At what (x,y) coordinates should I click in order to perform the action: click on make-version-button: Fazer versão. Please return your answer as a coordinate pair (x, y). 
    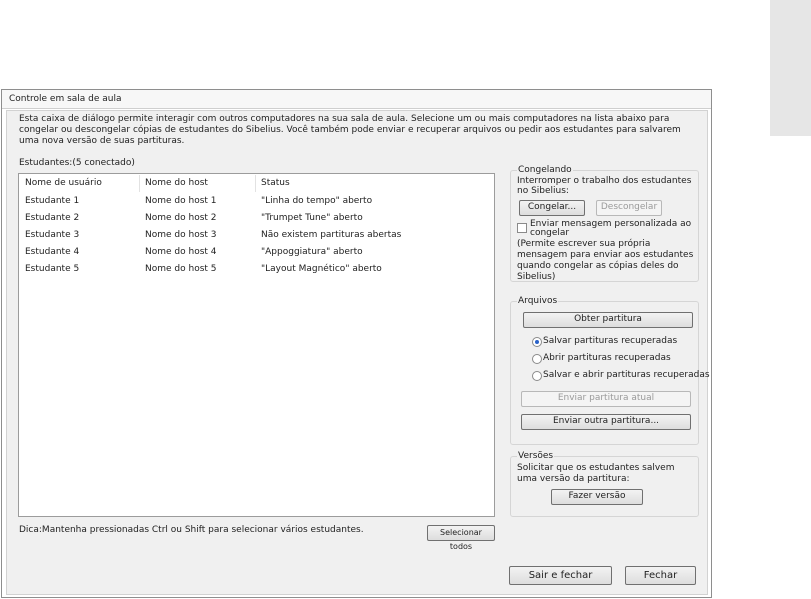
    Looking at the image, I should click on (597, 497).